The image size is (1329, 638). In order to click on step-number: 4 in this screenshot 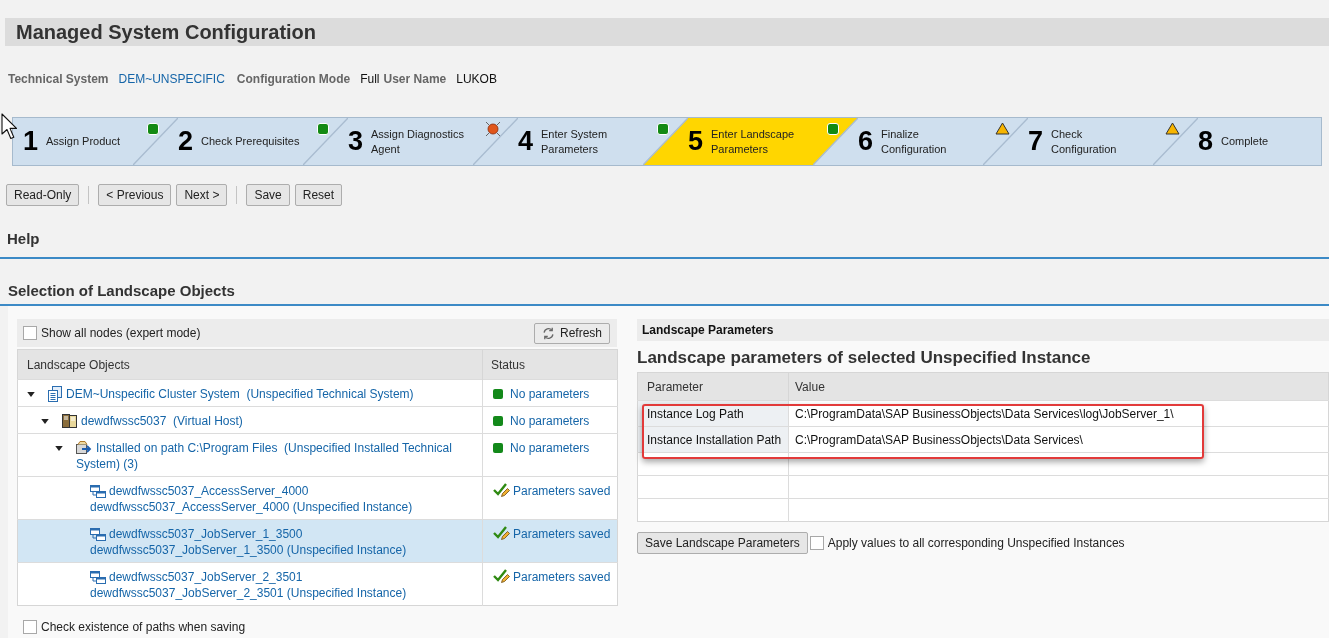, I will do `click(526, 141)`.